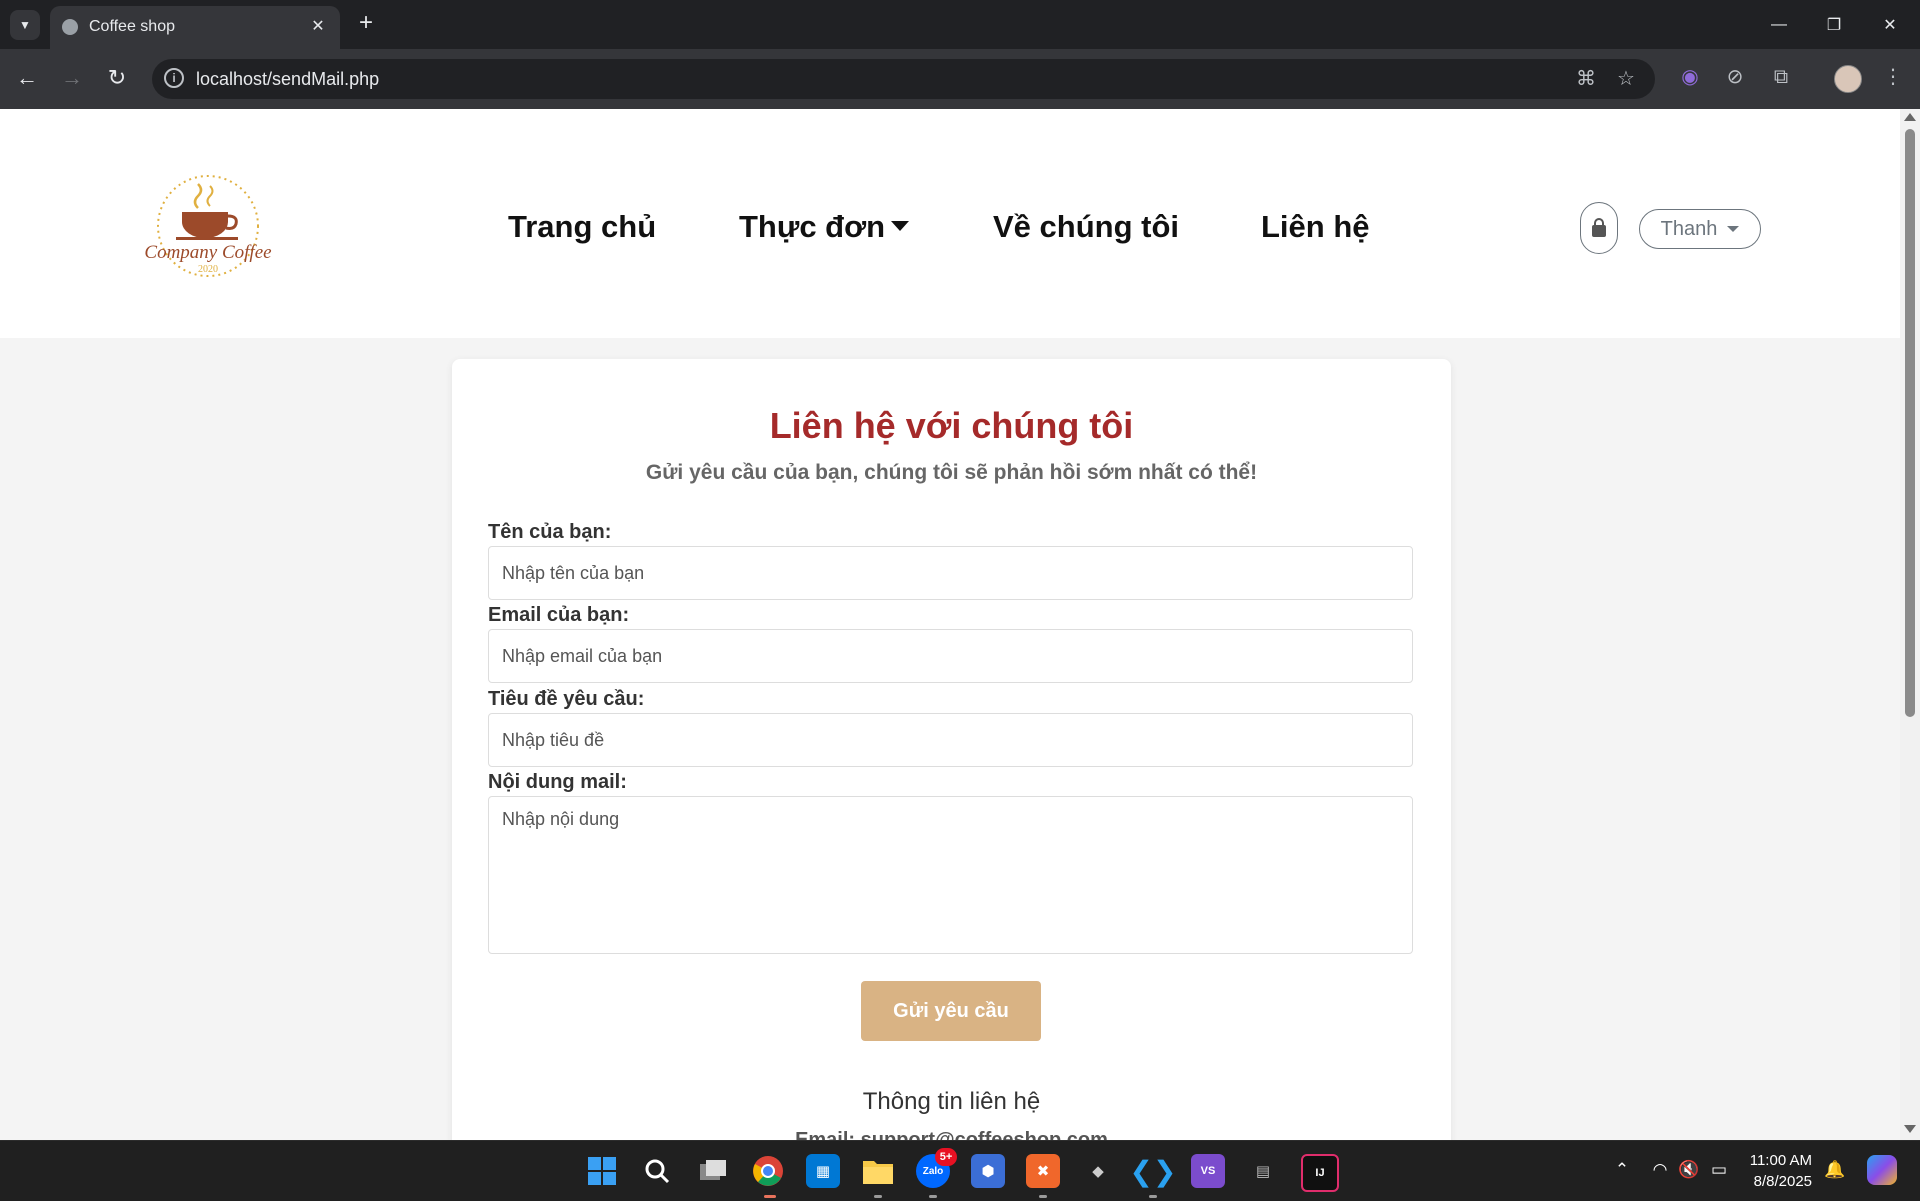  Describe the element at coordinates (1910, 1129) in the screenshot. I see `scroll-down-icon` at that location.